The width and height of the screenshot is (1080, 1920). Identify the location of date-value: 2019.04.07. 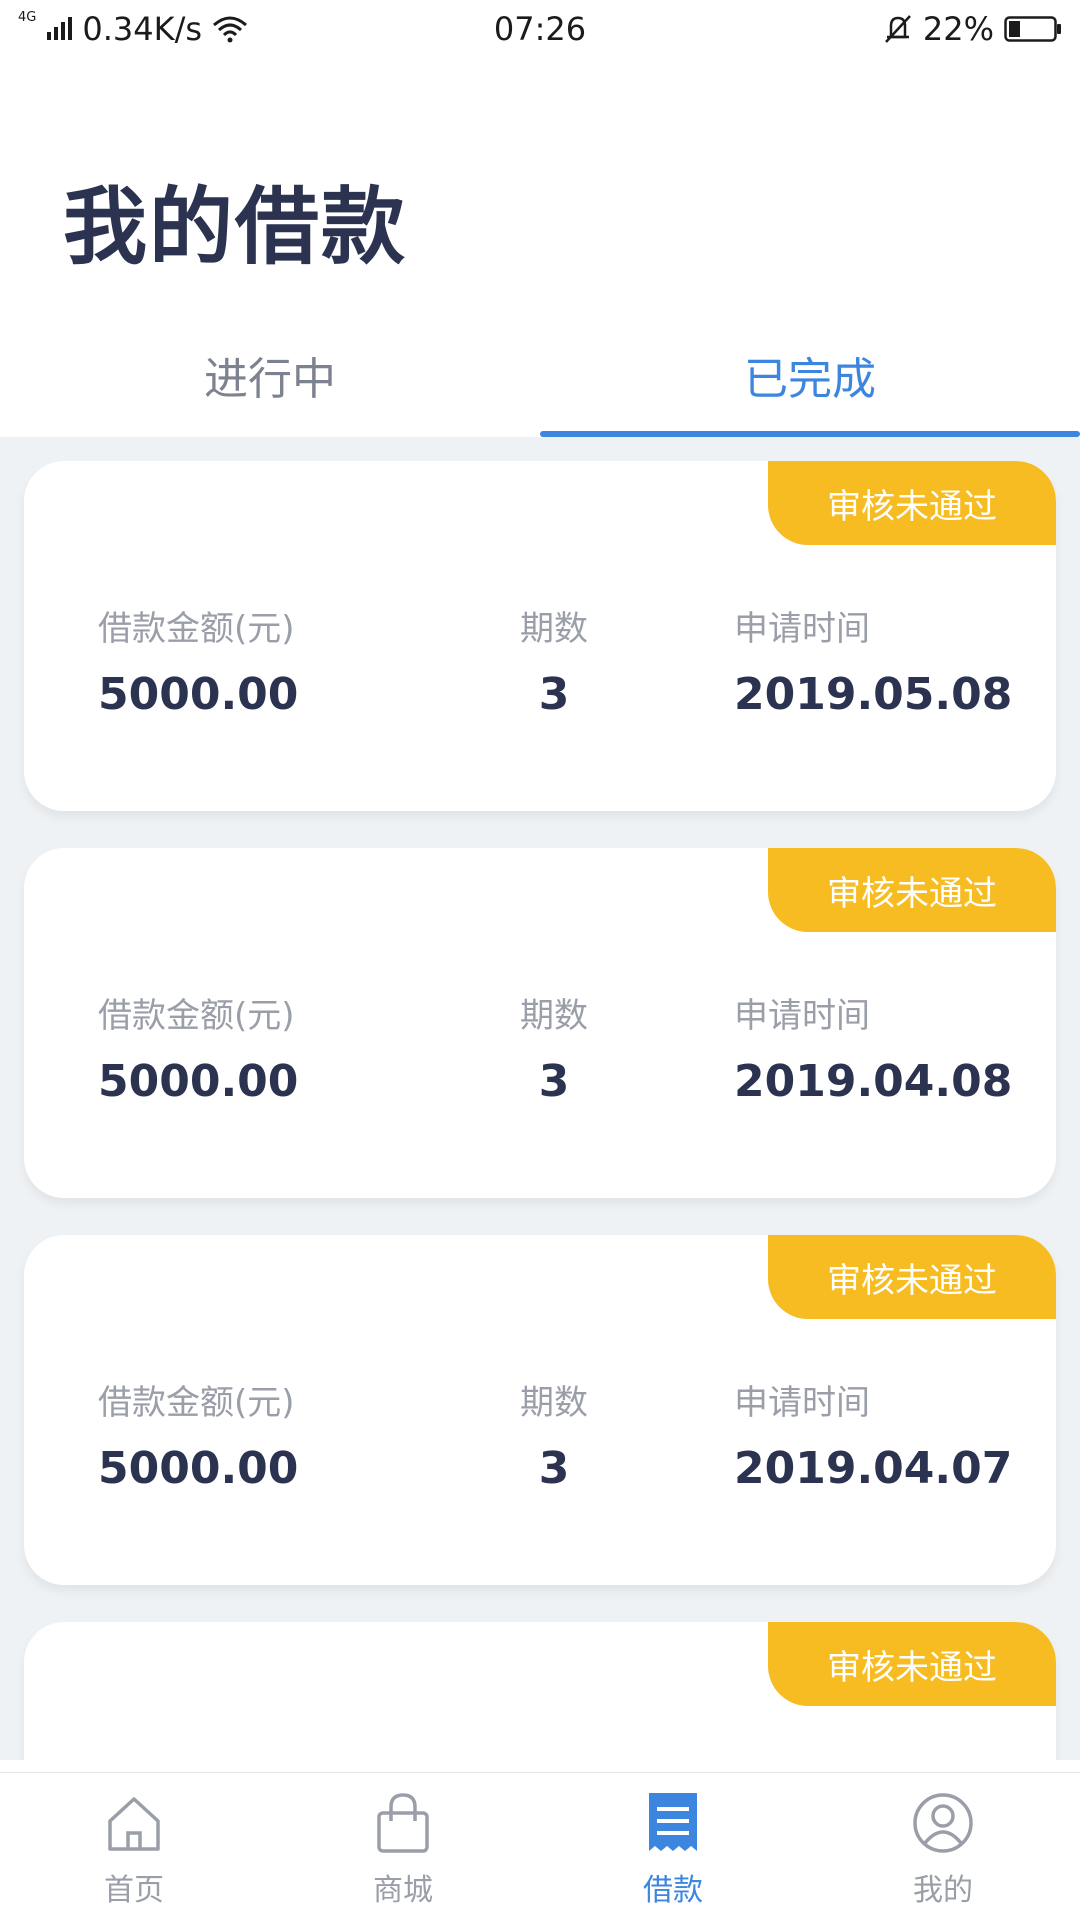
(873, 1468).